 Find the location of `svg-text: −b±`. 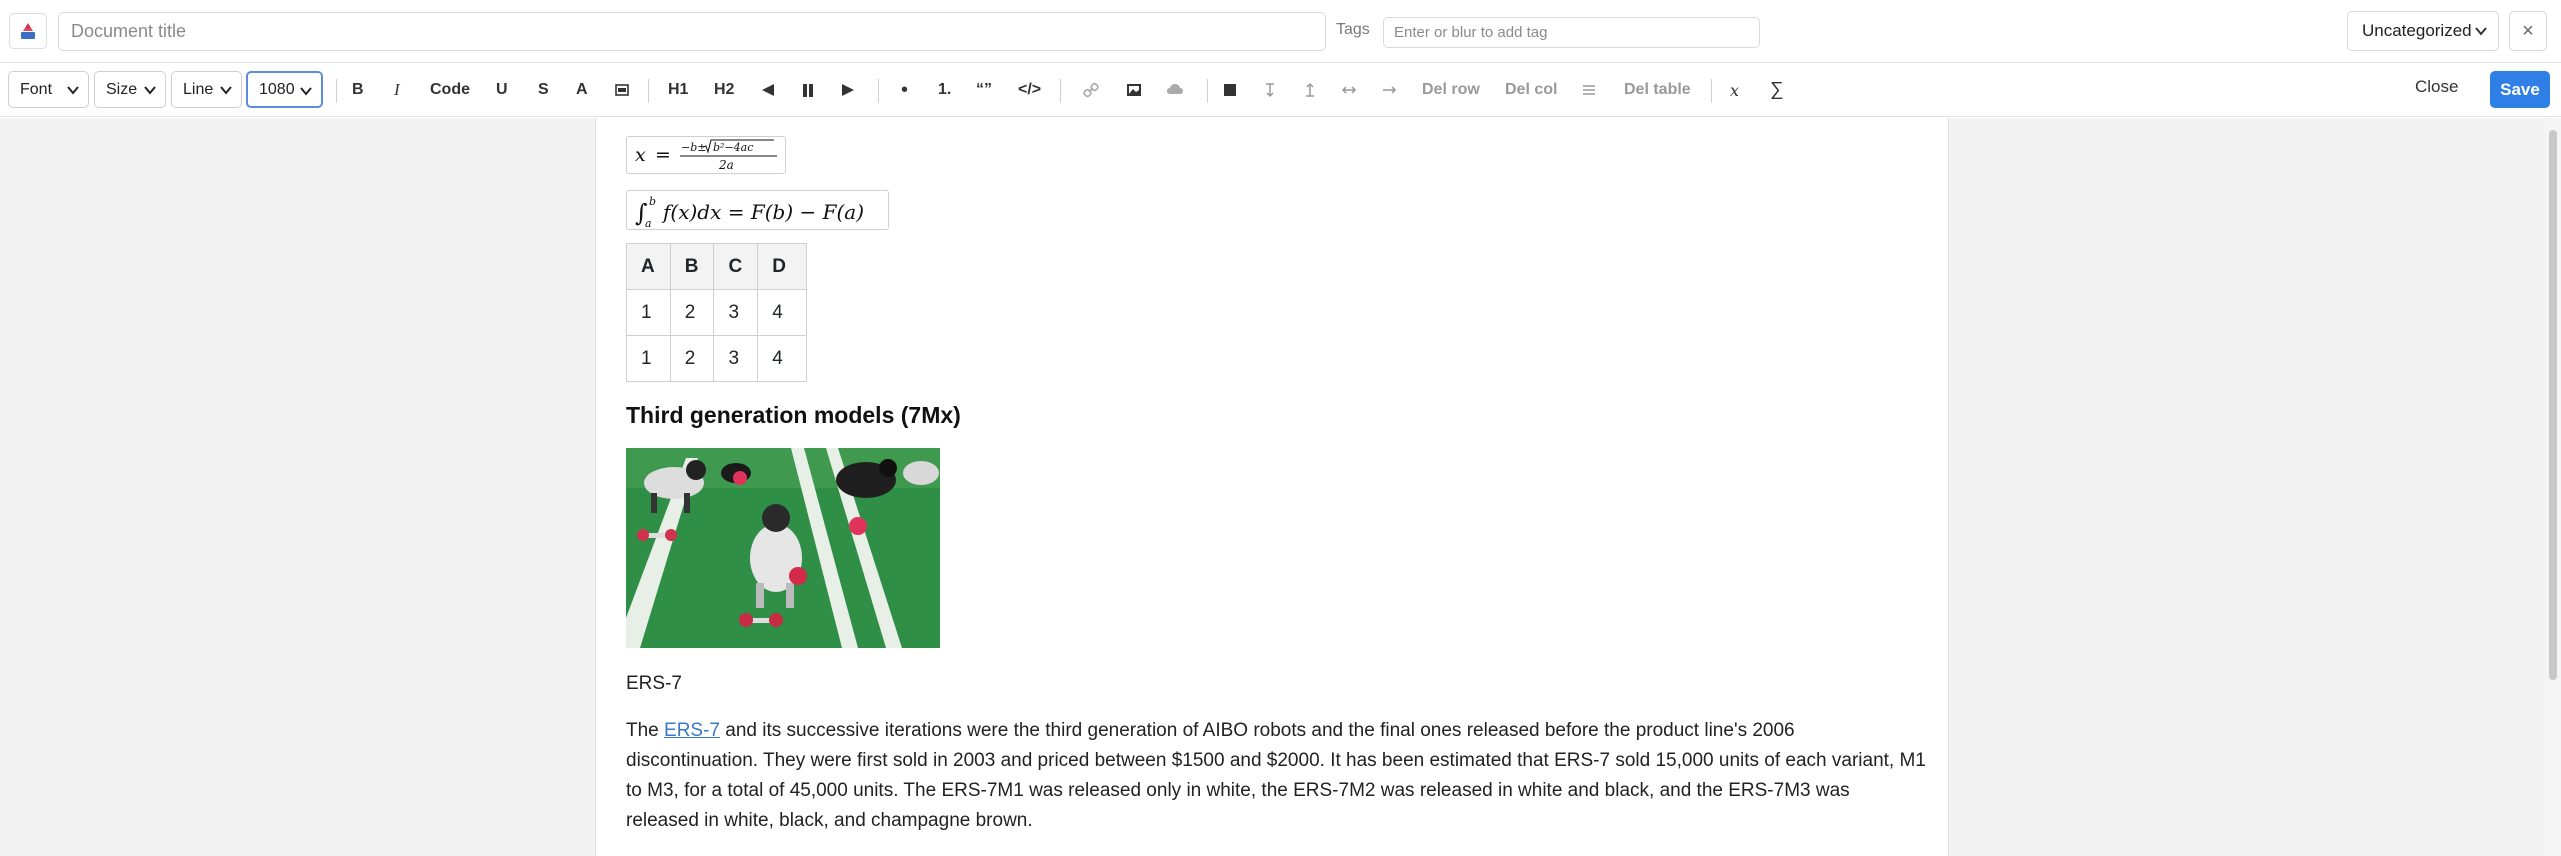

svg-text: −b± is located at coordinates (693, 147).